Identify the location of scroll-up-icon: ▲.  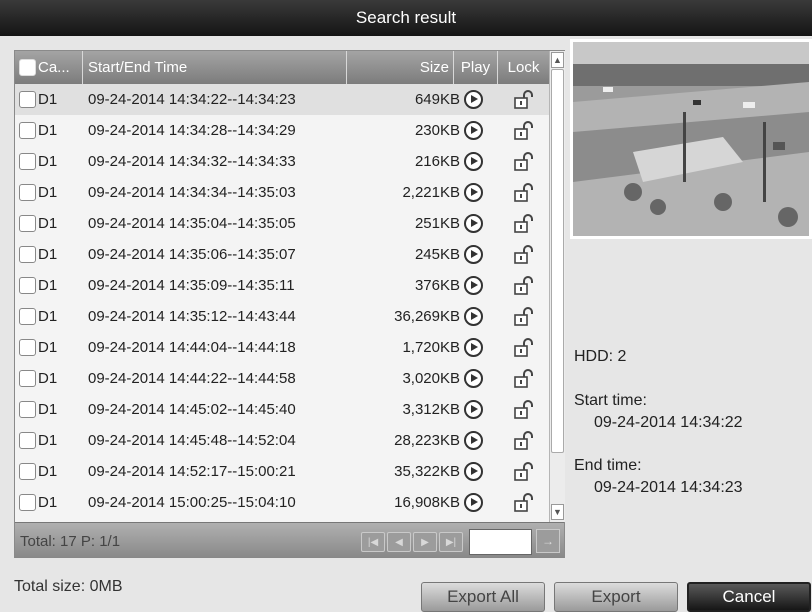
(557, 60).